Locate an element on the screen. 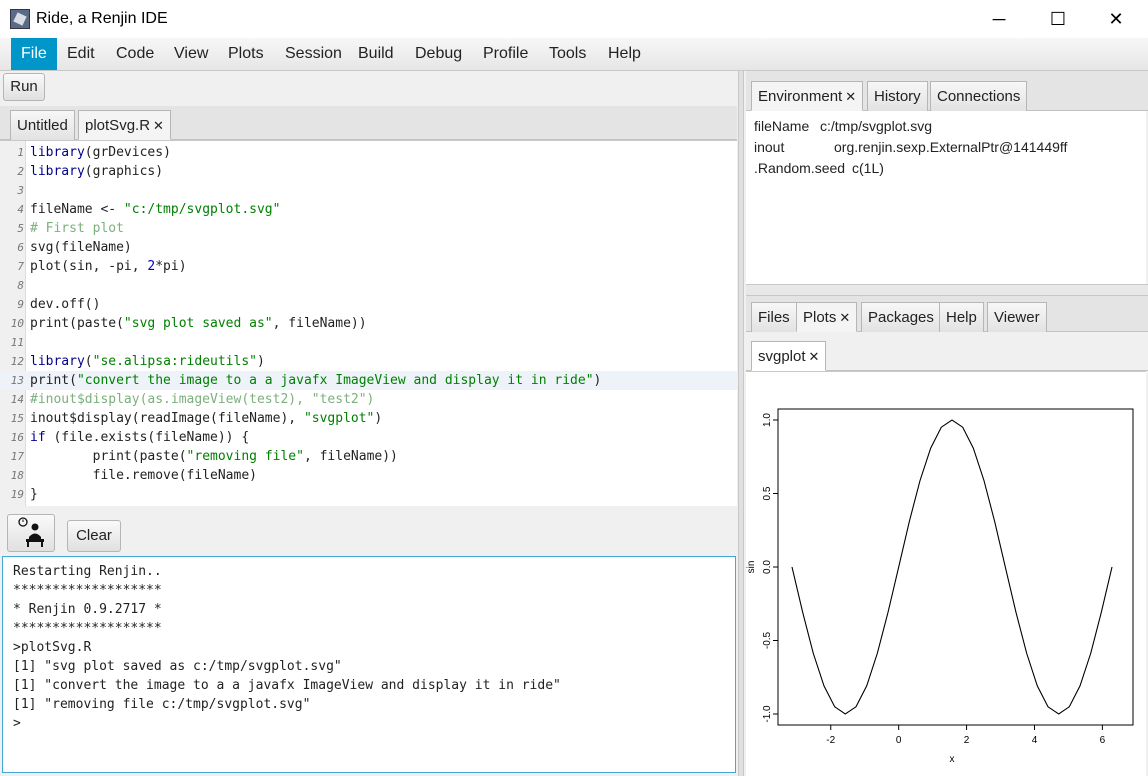 The image size is (1148, 776). tab-connections: Connections is located at coordinates (979, 96).